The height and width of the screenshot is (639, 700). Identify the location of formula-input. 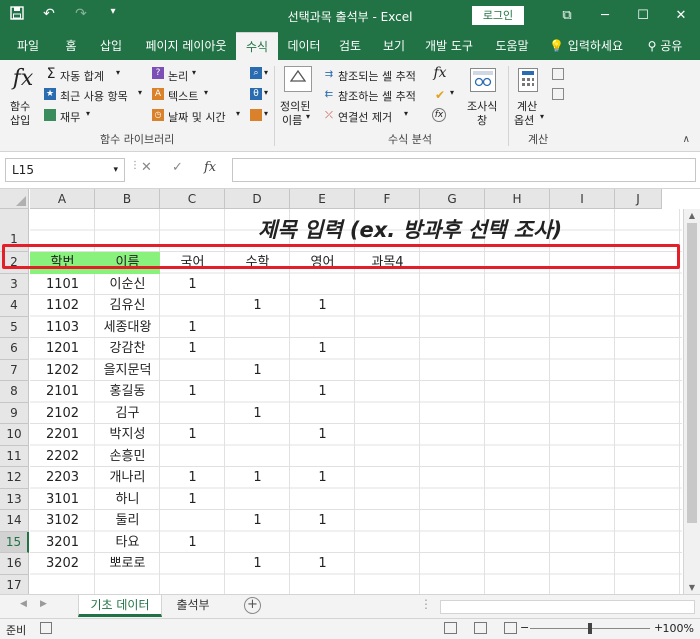
(464, 170).